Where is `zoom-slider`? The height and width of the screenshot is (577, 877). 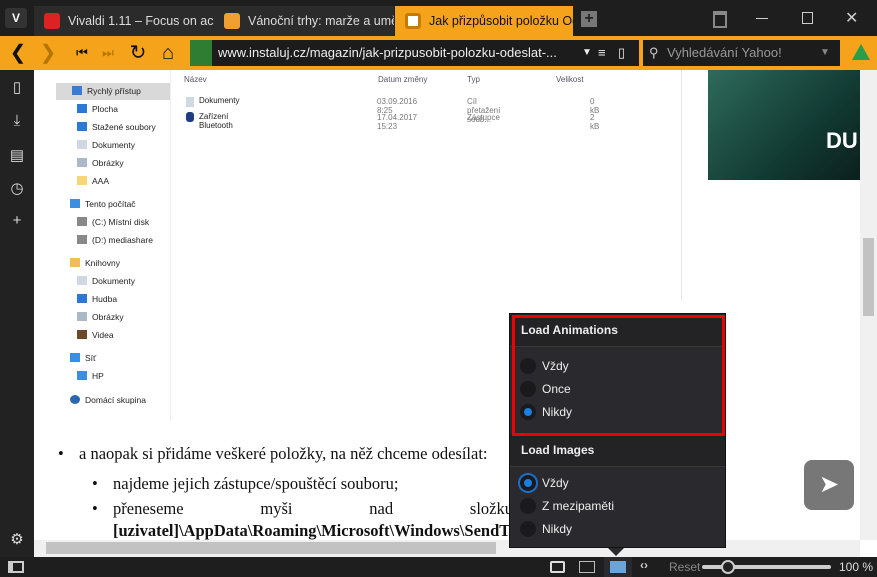 zoom-slider is located at coordinates (766, 567).